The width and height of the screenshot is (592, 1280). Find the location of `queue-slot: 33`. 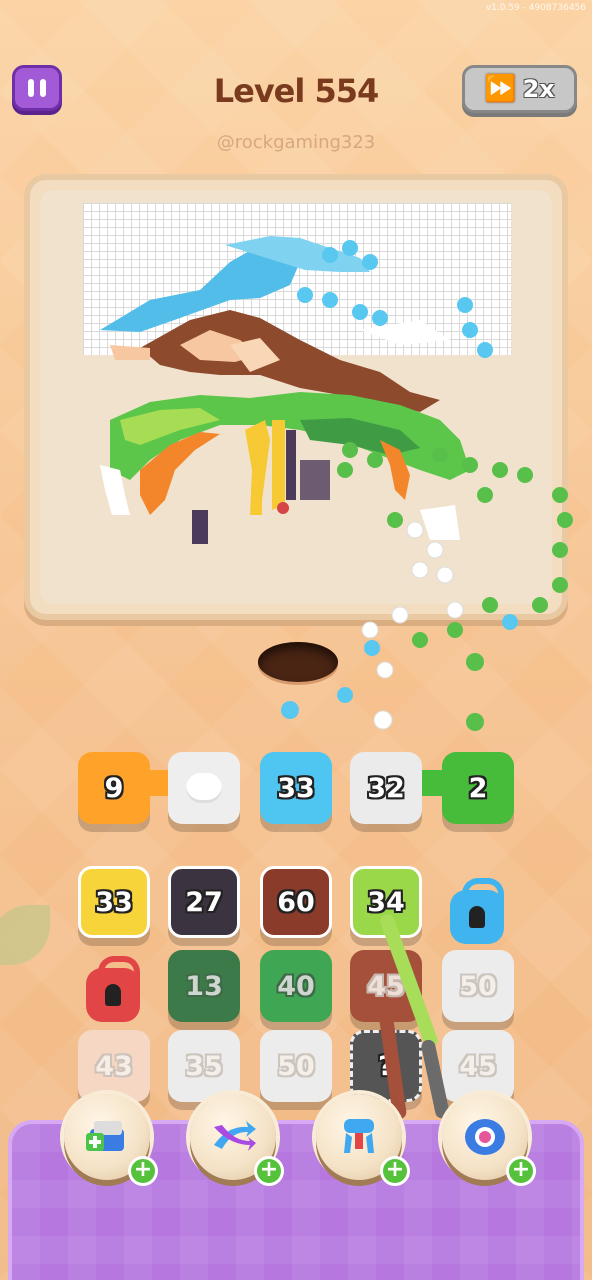

queue-slot: 33 is located at coordinates (296, 788).